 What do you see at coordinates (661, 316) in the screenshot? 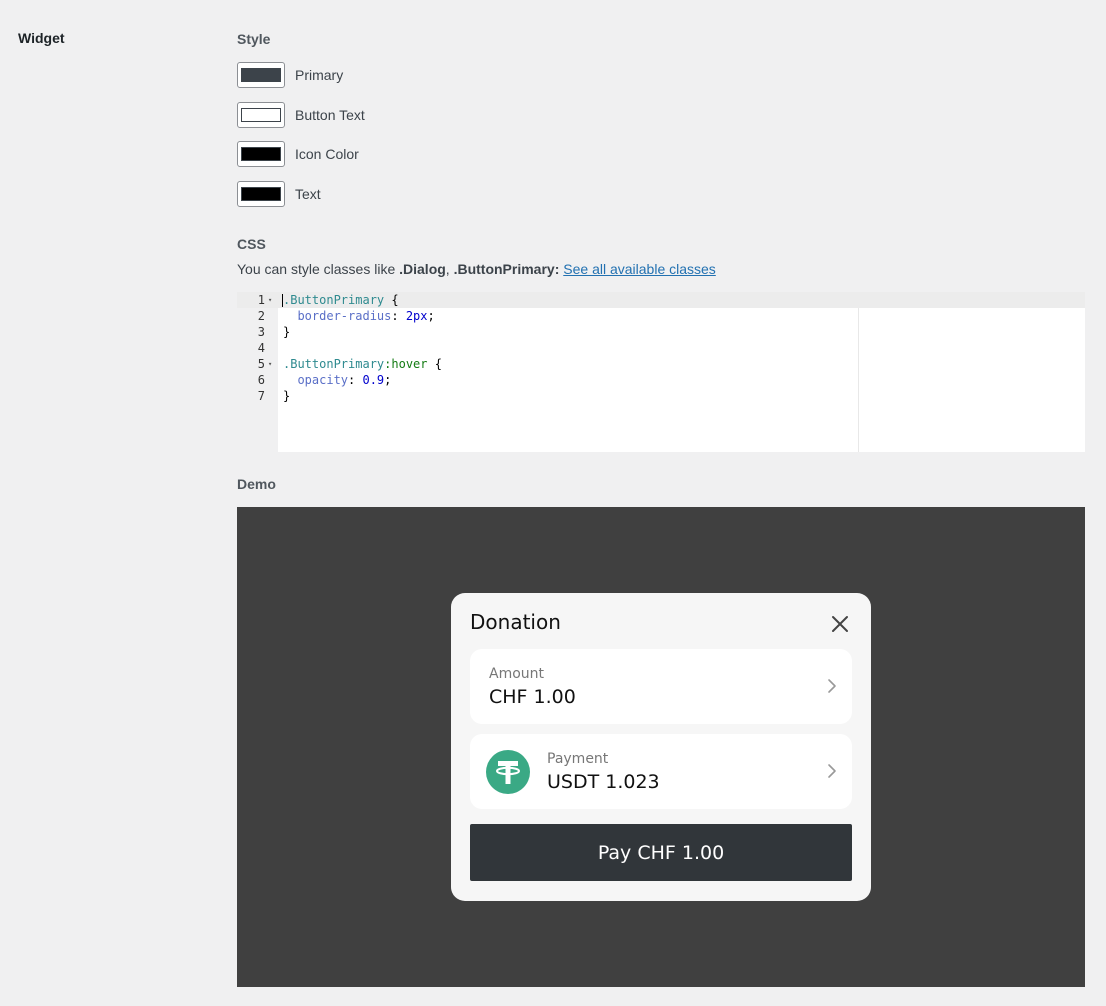
I see `code-line: 2 border-radius: 2px;` at bounding box center [661, 316].